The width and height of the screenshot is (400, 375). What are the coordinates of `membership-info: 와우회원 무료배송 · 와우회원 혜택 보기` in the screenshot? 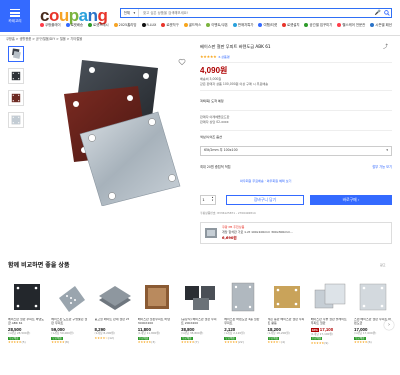 It's located at (265, 181).